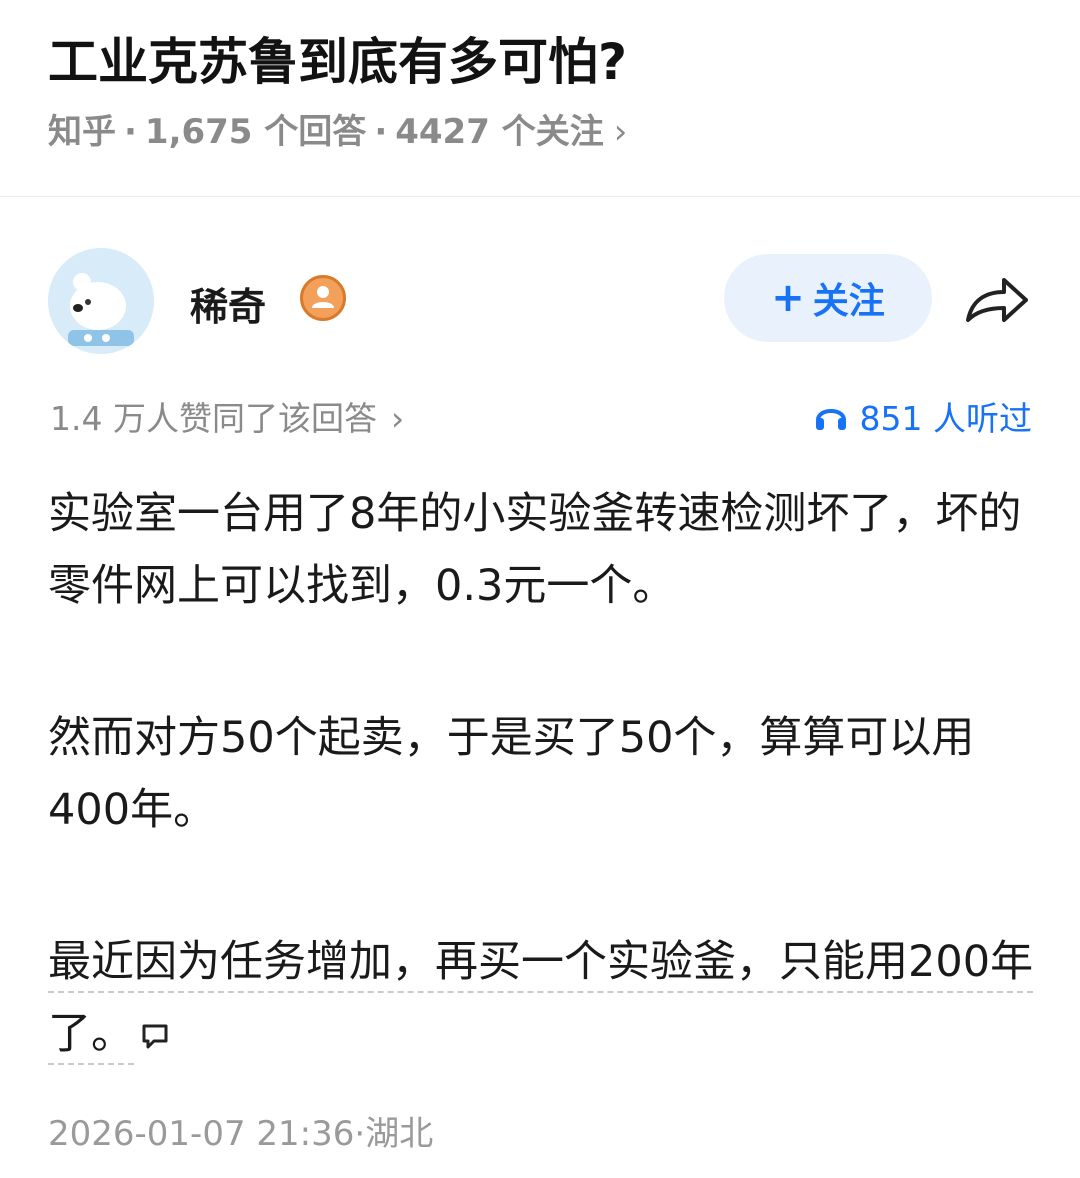 This screenshot has width=1080, height=1178. Describe the element at coordinates (228, 303) in the screenshot. I see `author-name: 稀奇` at that location.